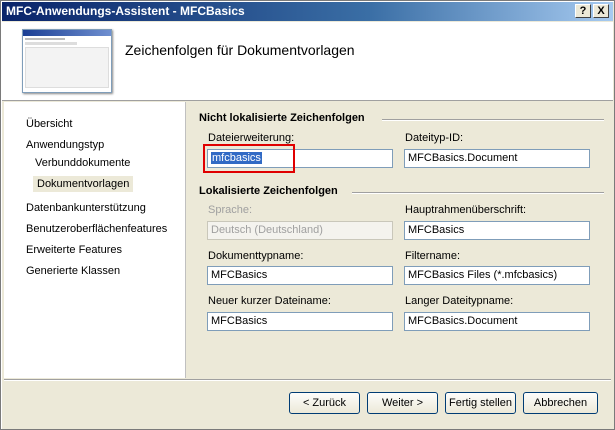 This screenshot has height=430, width=615. What do you see at coordinates (307, 11) in the screenshot?
I see `title-bar: MFC-Anwendungs-Assistent - MFCBasics ? X` at bounding box center [307, 11].